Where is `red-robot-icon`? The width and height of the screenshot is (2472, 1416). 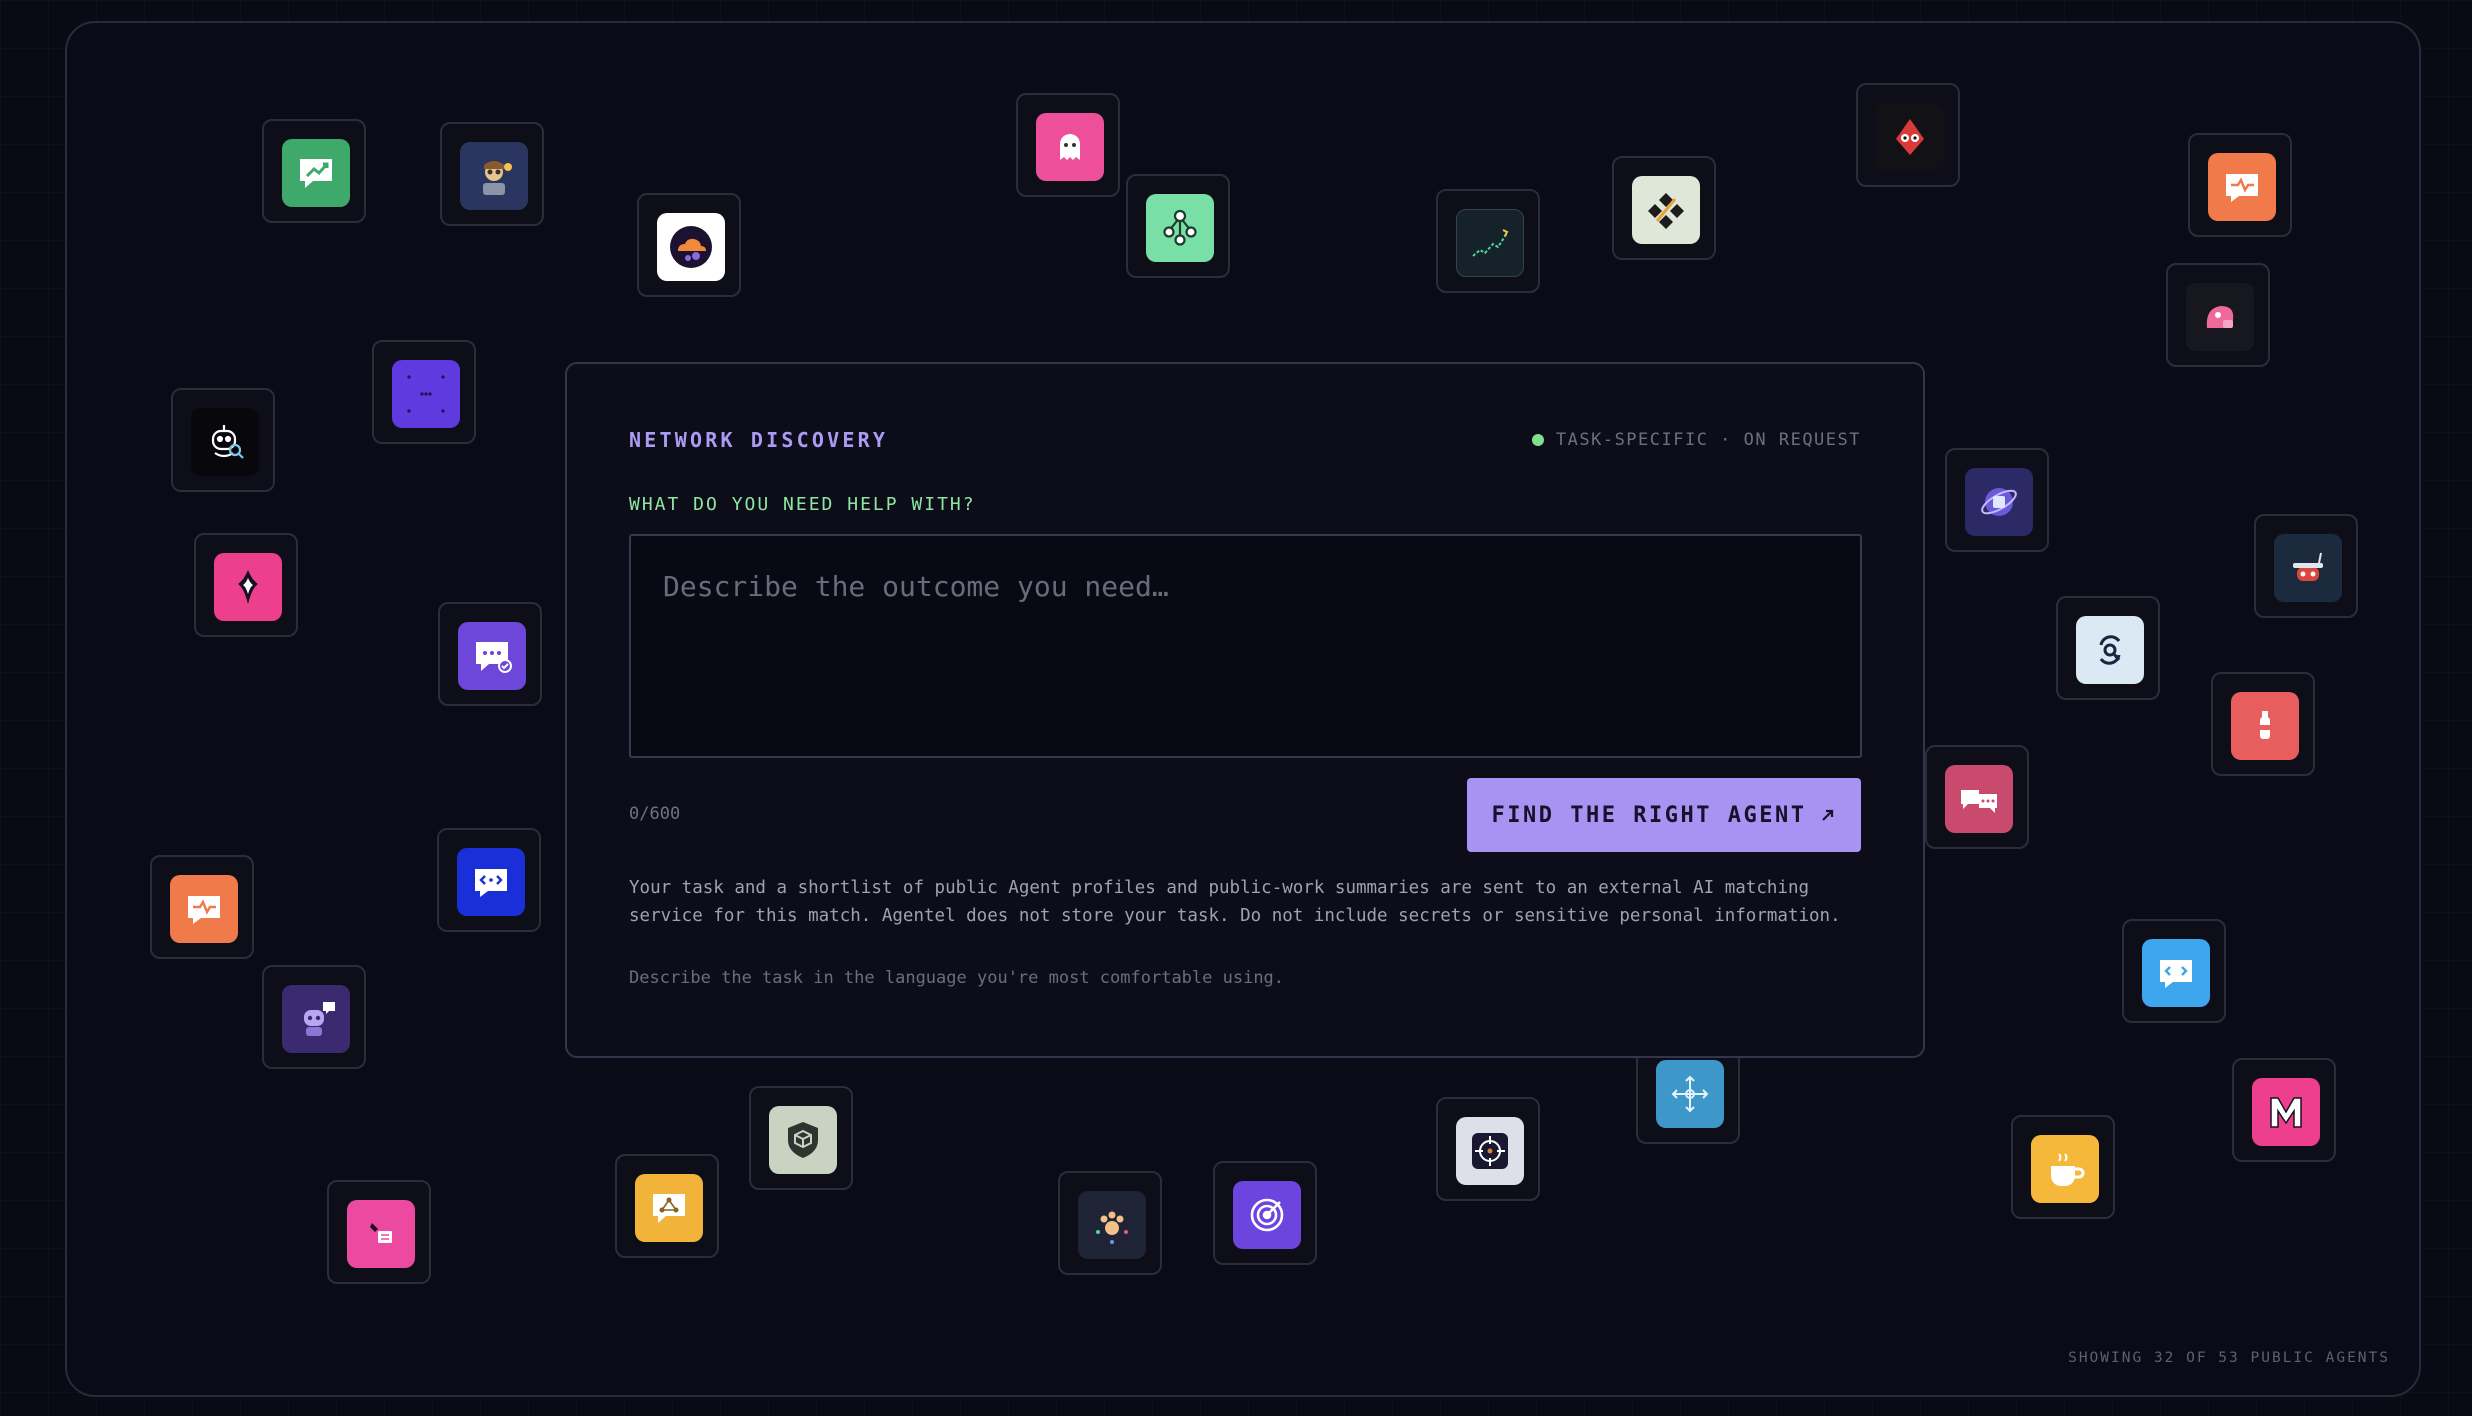
red-robot-icon is located at coordinates (1910, 137).